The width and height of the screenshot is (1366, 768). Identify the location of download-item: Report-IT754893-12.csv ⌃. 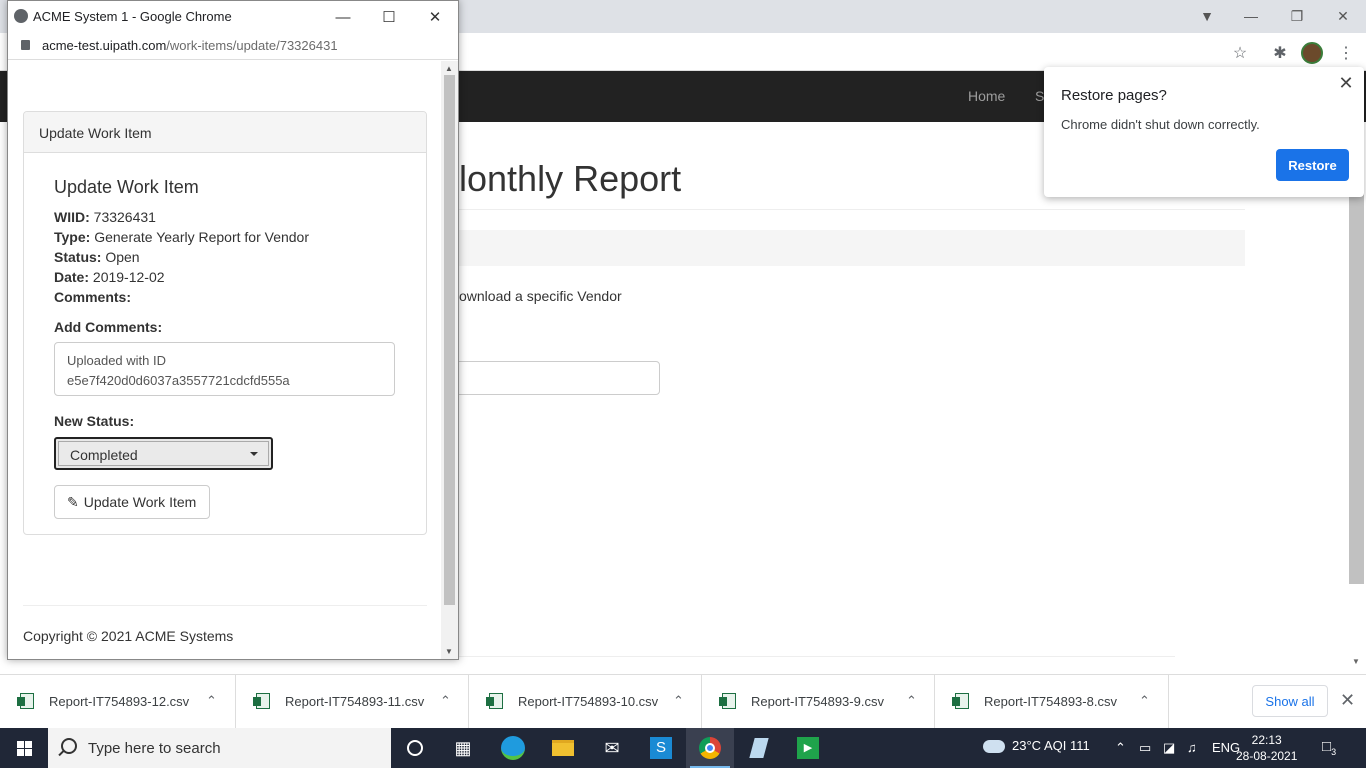
(118, 702).